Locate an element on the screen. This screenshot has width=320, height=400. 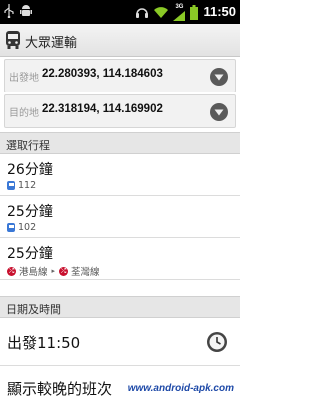
datetime-section-header: 日期及時間 is located at coordinates (120, 307).